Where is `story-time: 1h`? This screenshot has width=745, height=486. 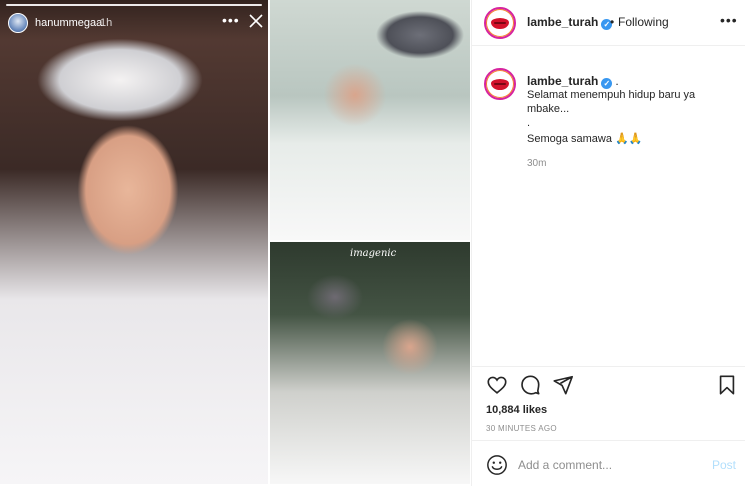
story-time: 1h is located at coordinates (106, 23).